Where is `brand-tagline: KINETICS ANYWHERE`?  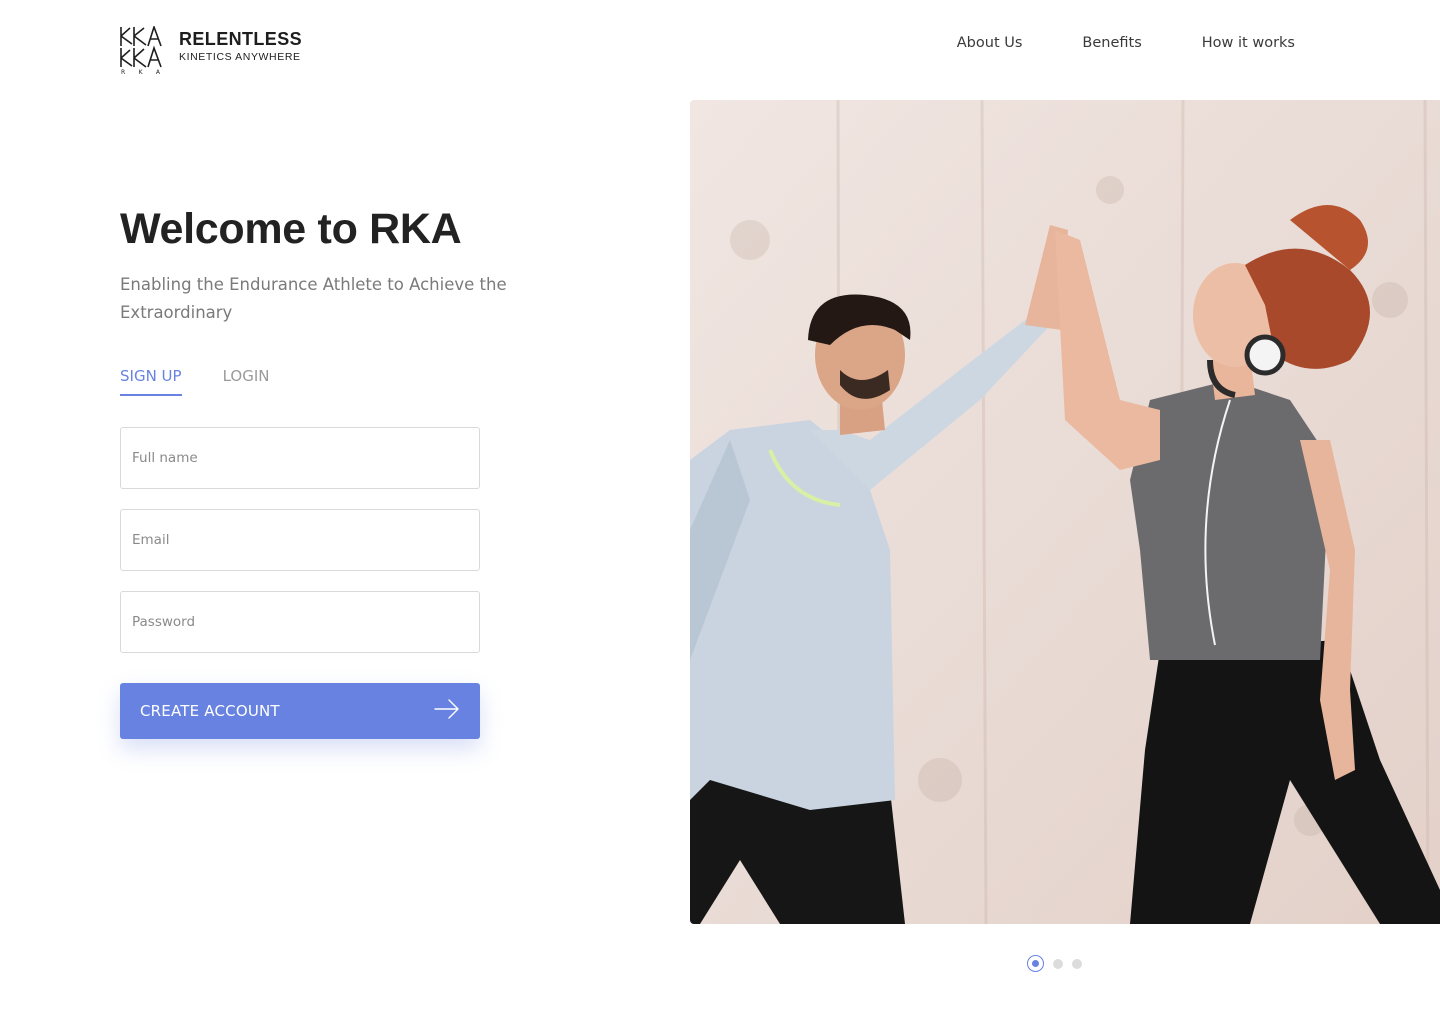 brand-tagline: KINETICS ANYWHERE is located at coordinates (240, 57).